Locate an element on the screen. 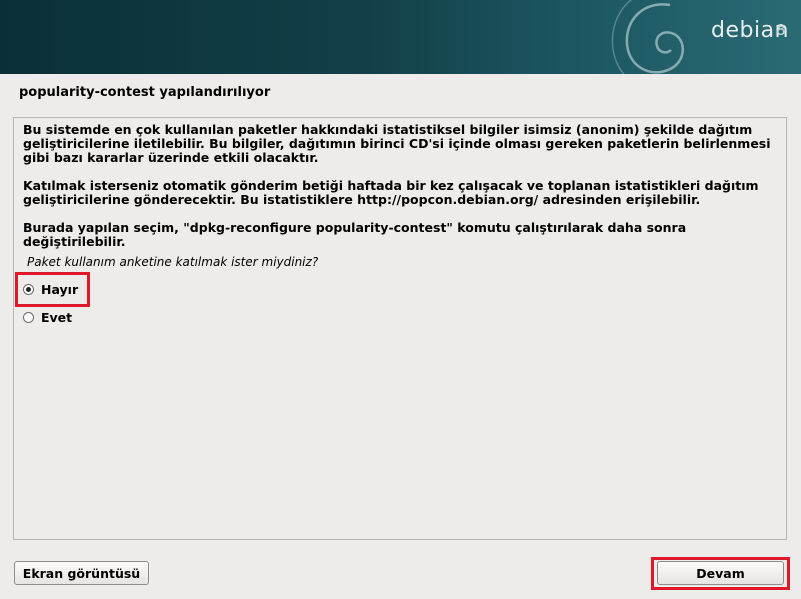  screenshot-button: Ekran görüntüsü is located at coordinates (81, 573).